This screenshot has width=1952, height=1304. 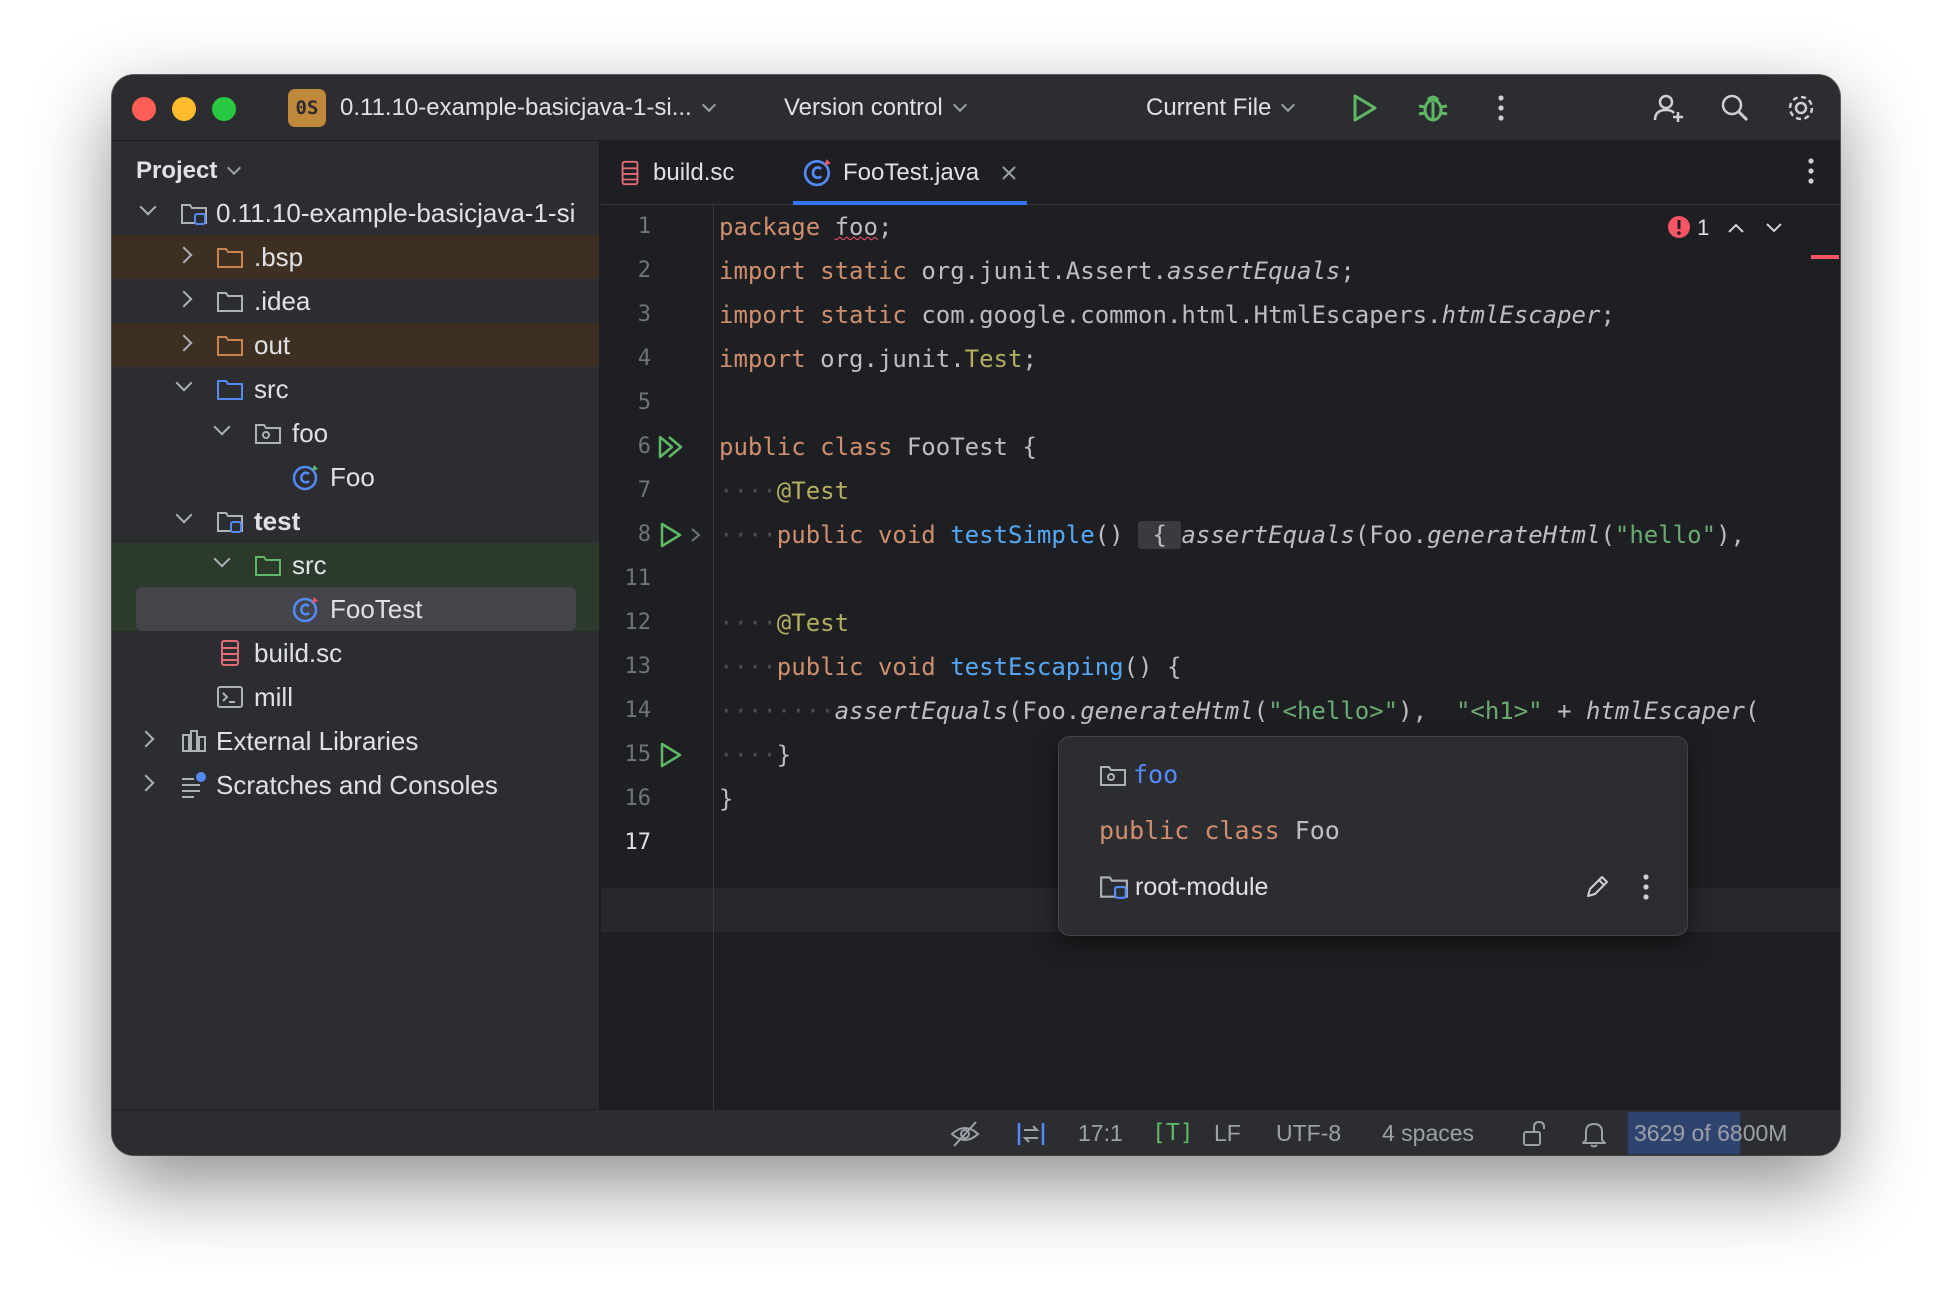 I want to click on next-highlight-icon, so click(x=1774, y=228).